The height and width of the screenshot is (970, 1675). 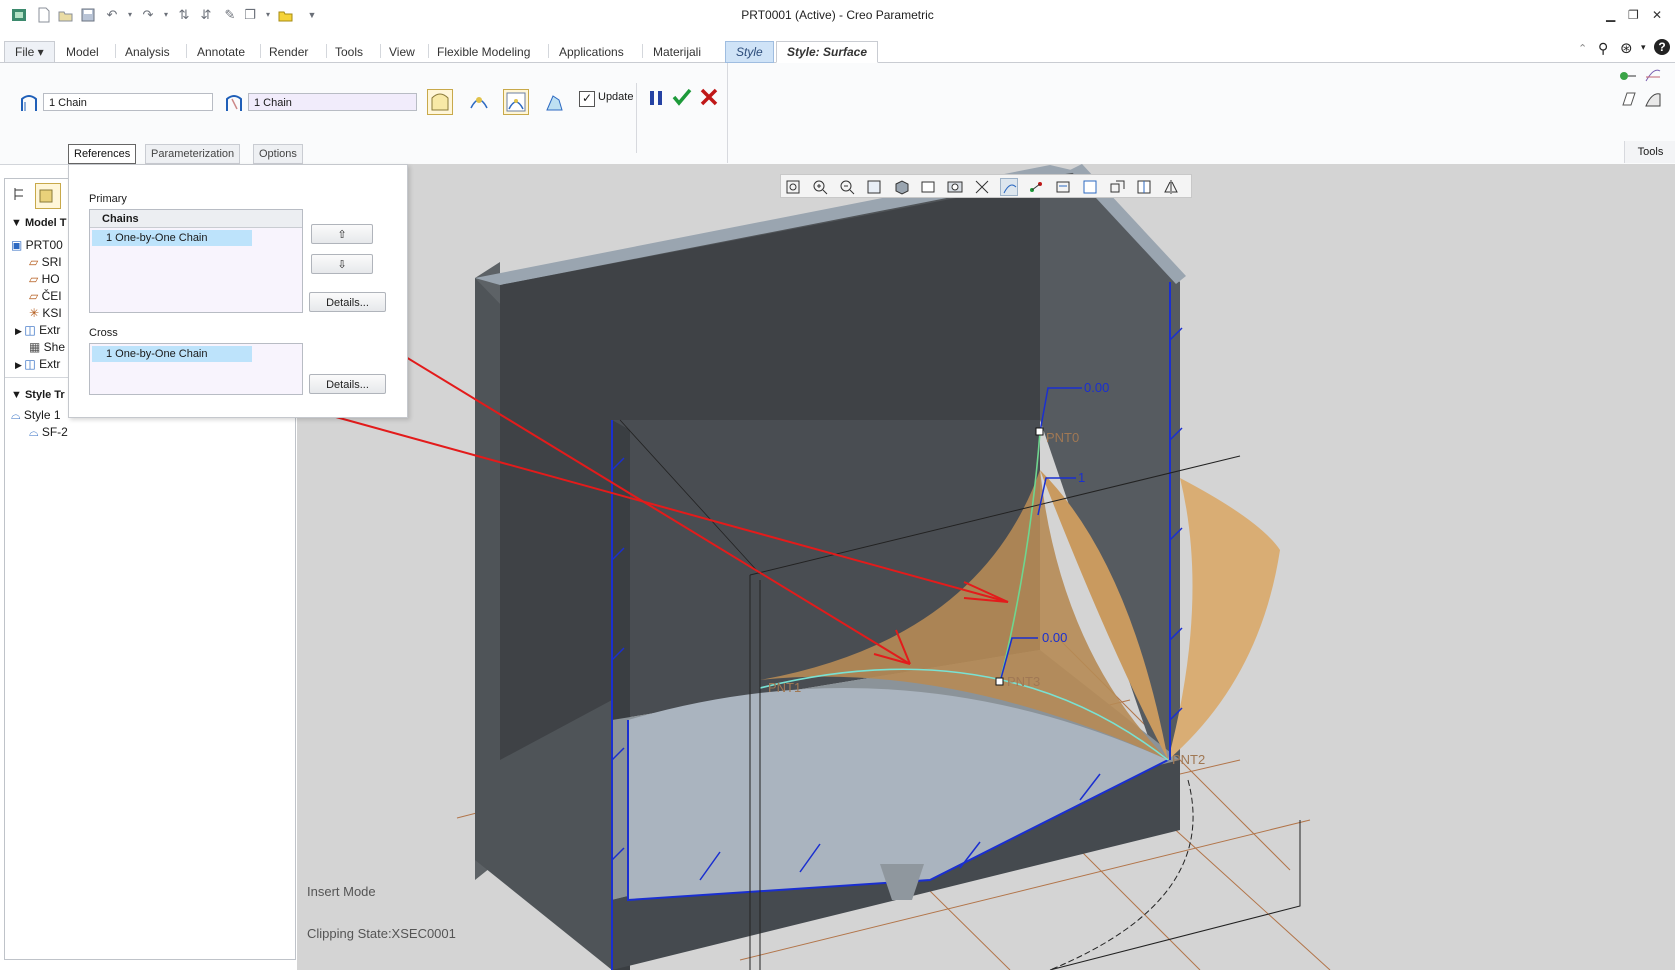 I want to click on restore-icon: ❐, so click(x=1633, y=15).